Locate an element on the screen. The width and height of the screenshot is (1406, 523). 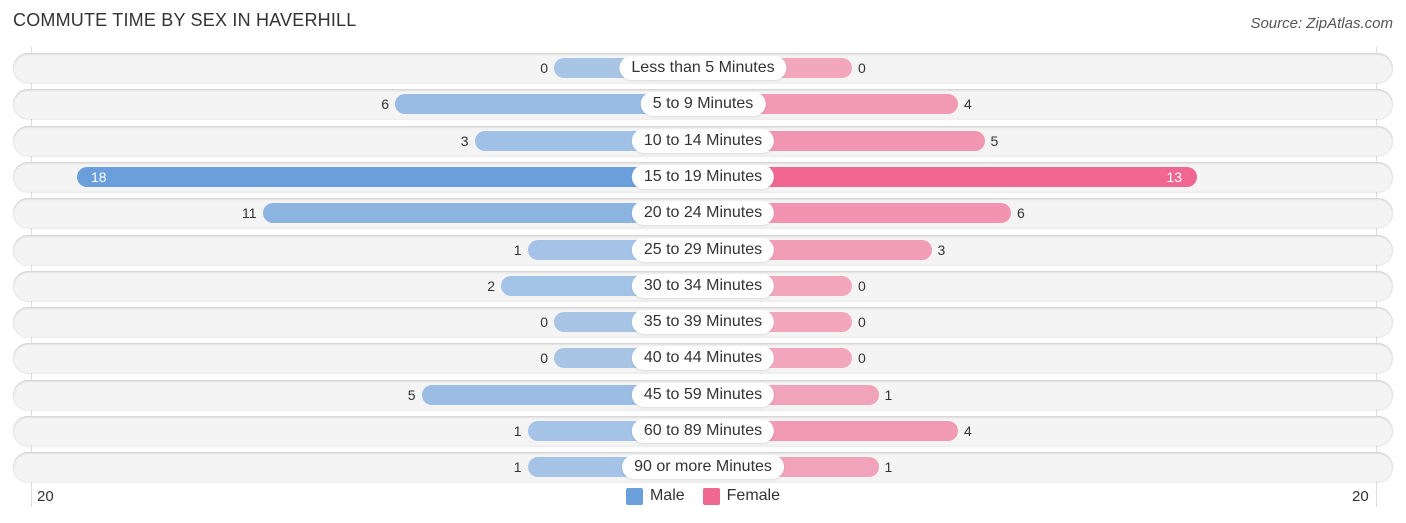
value-label-male: 6 is located at coordinates (385, 104).